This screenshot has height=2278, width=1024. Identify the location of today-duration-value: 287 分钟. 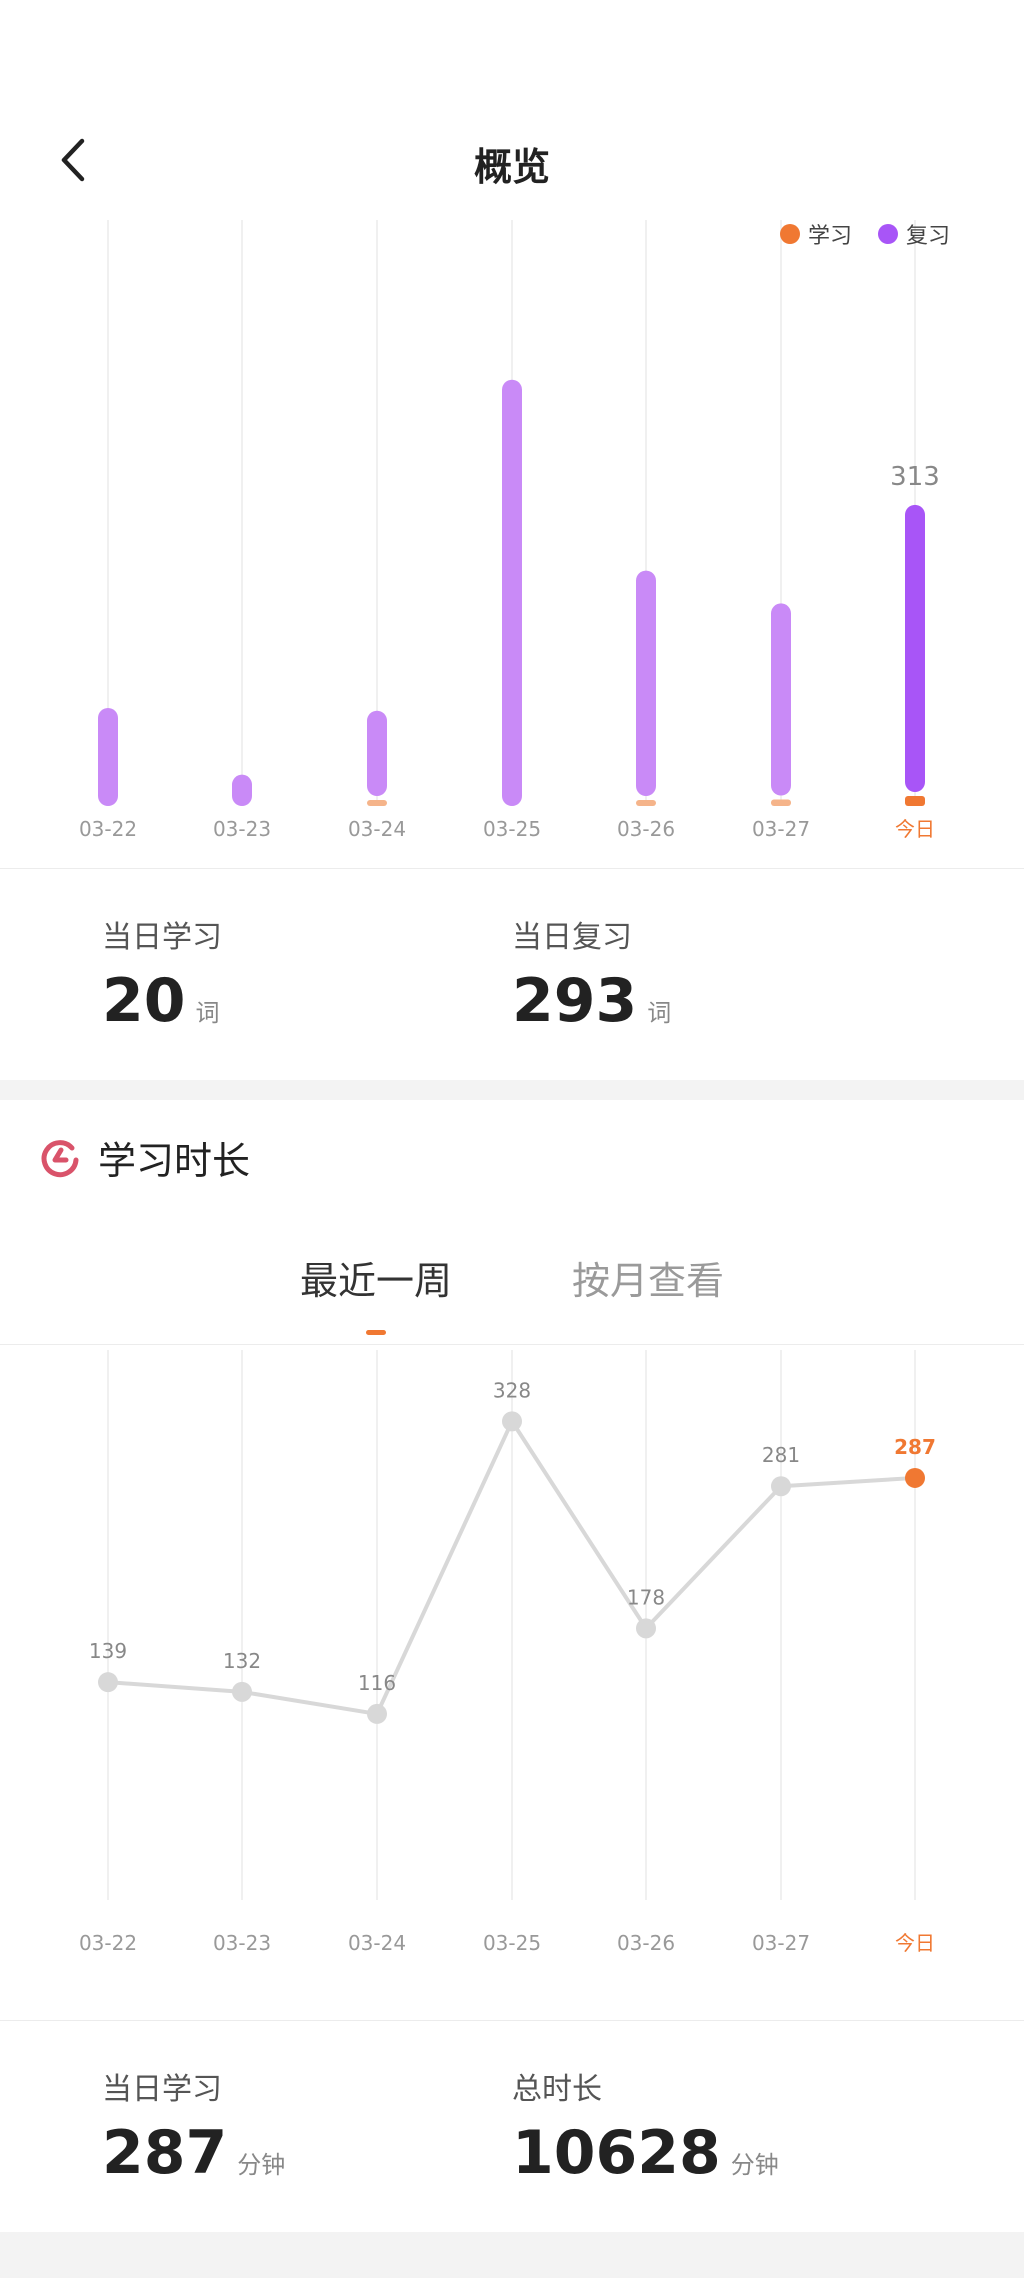
(193, 2153).